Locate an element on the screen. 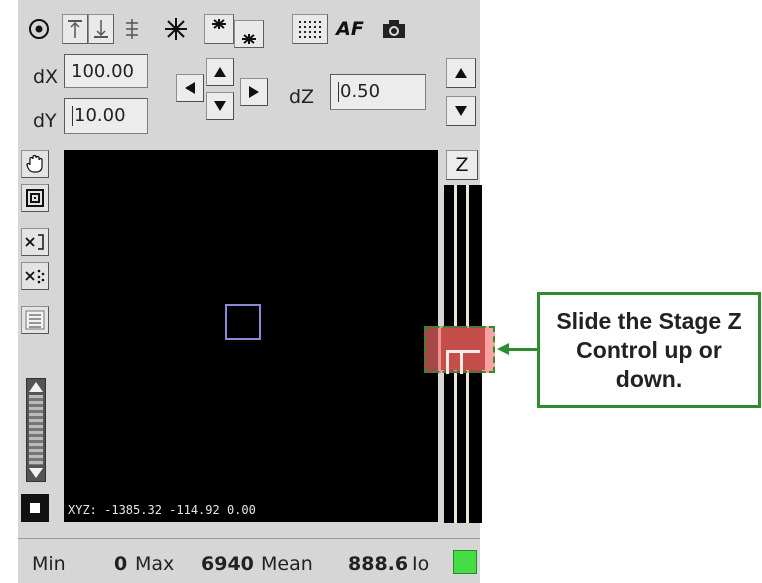 The image size is (762, 583). asterisk-top-icon is located at coordinates (219, 24).